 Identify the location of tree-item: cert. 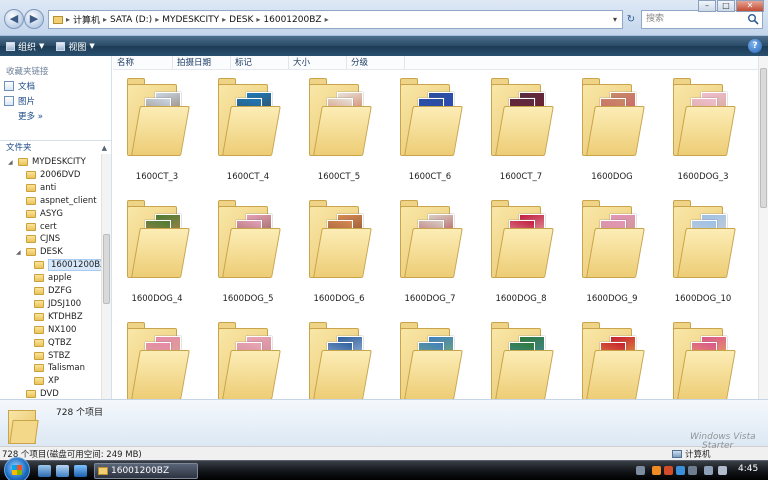
(36, 227).